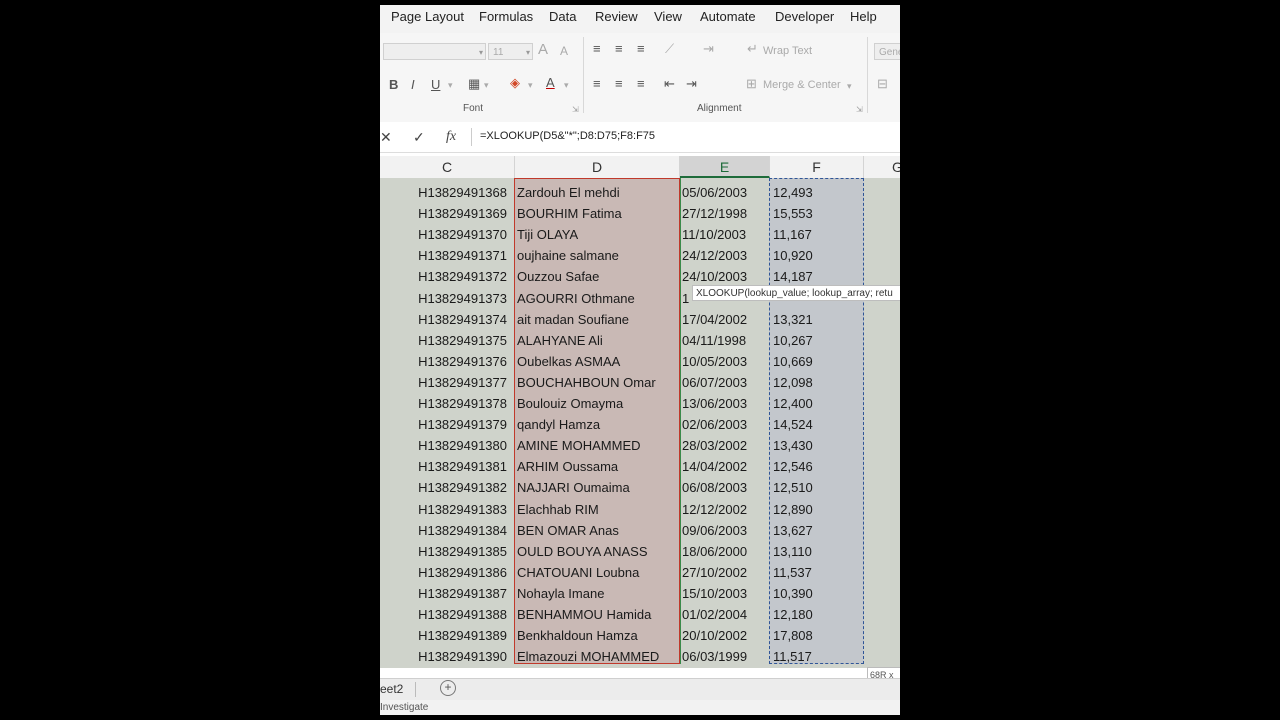  What do you see at coordinates (386, 137) in the screenshot?
I see `cancel-icon: ✕` at bounding box center [386, 137].